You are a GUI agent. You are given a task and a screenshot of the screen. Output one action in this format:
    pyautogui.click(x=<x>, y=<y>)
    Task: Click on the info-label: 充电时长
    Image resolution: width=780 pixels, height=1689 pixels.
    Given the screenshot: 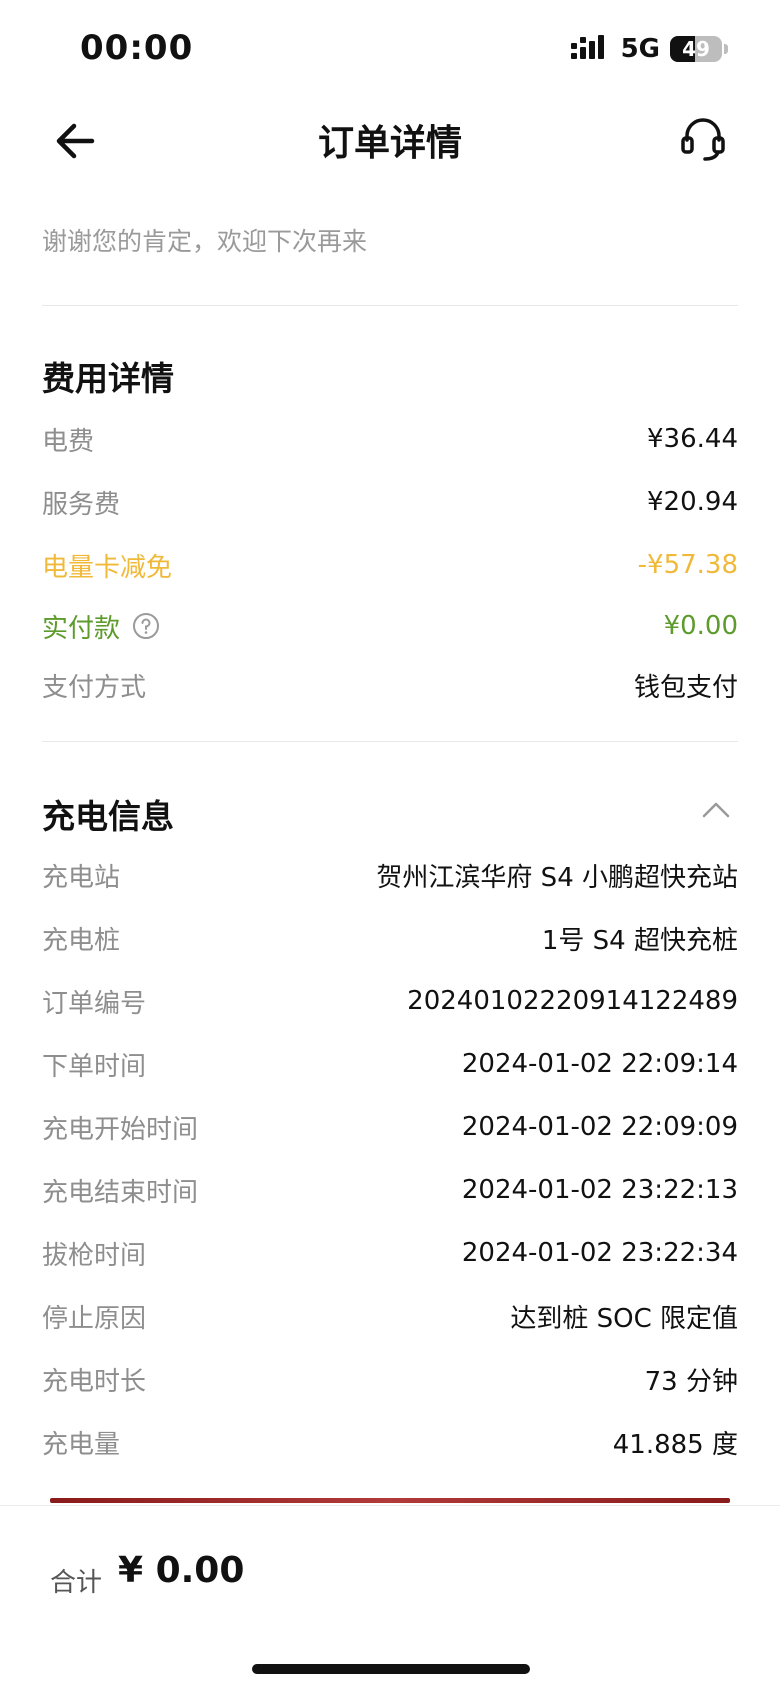 What is the action you would take?
    pyautogui.click(x=94, y=1381)
    